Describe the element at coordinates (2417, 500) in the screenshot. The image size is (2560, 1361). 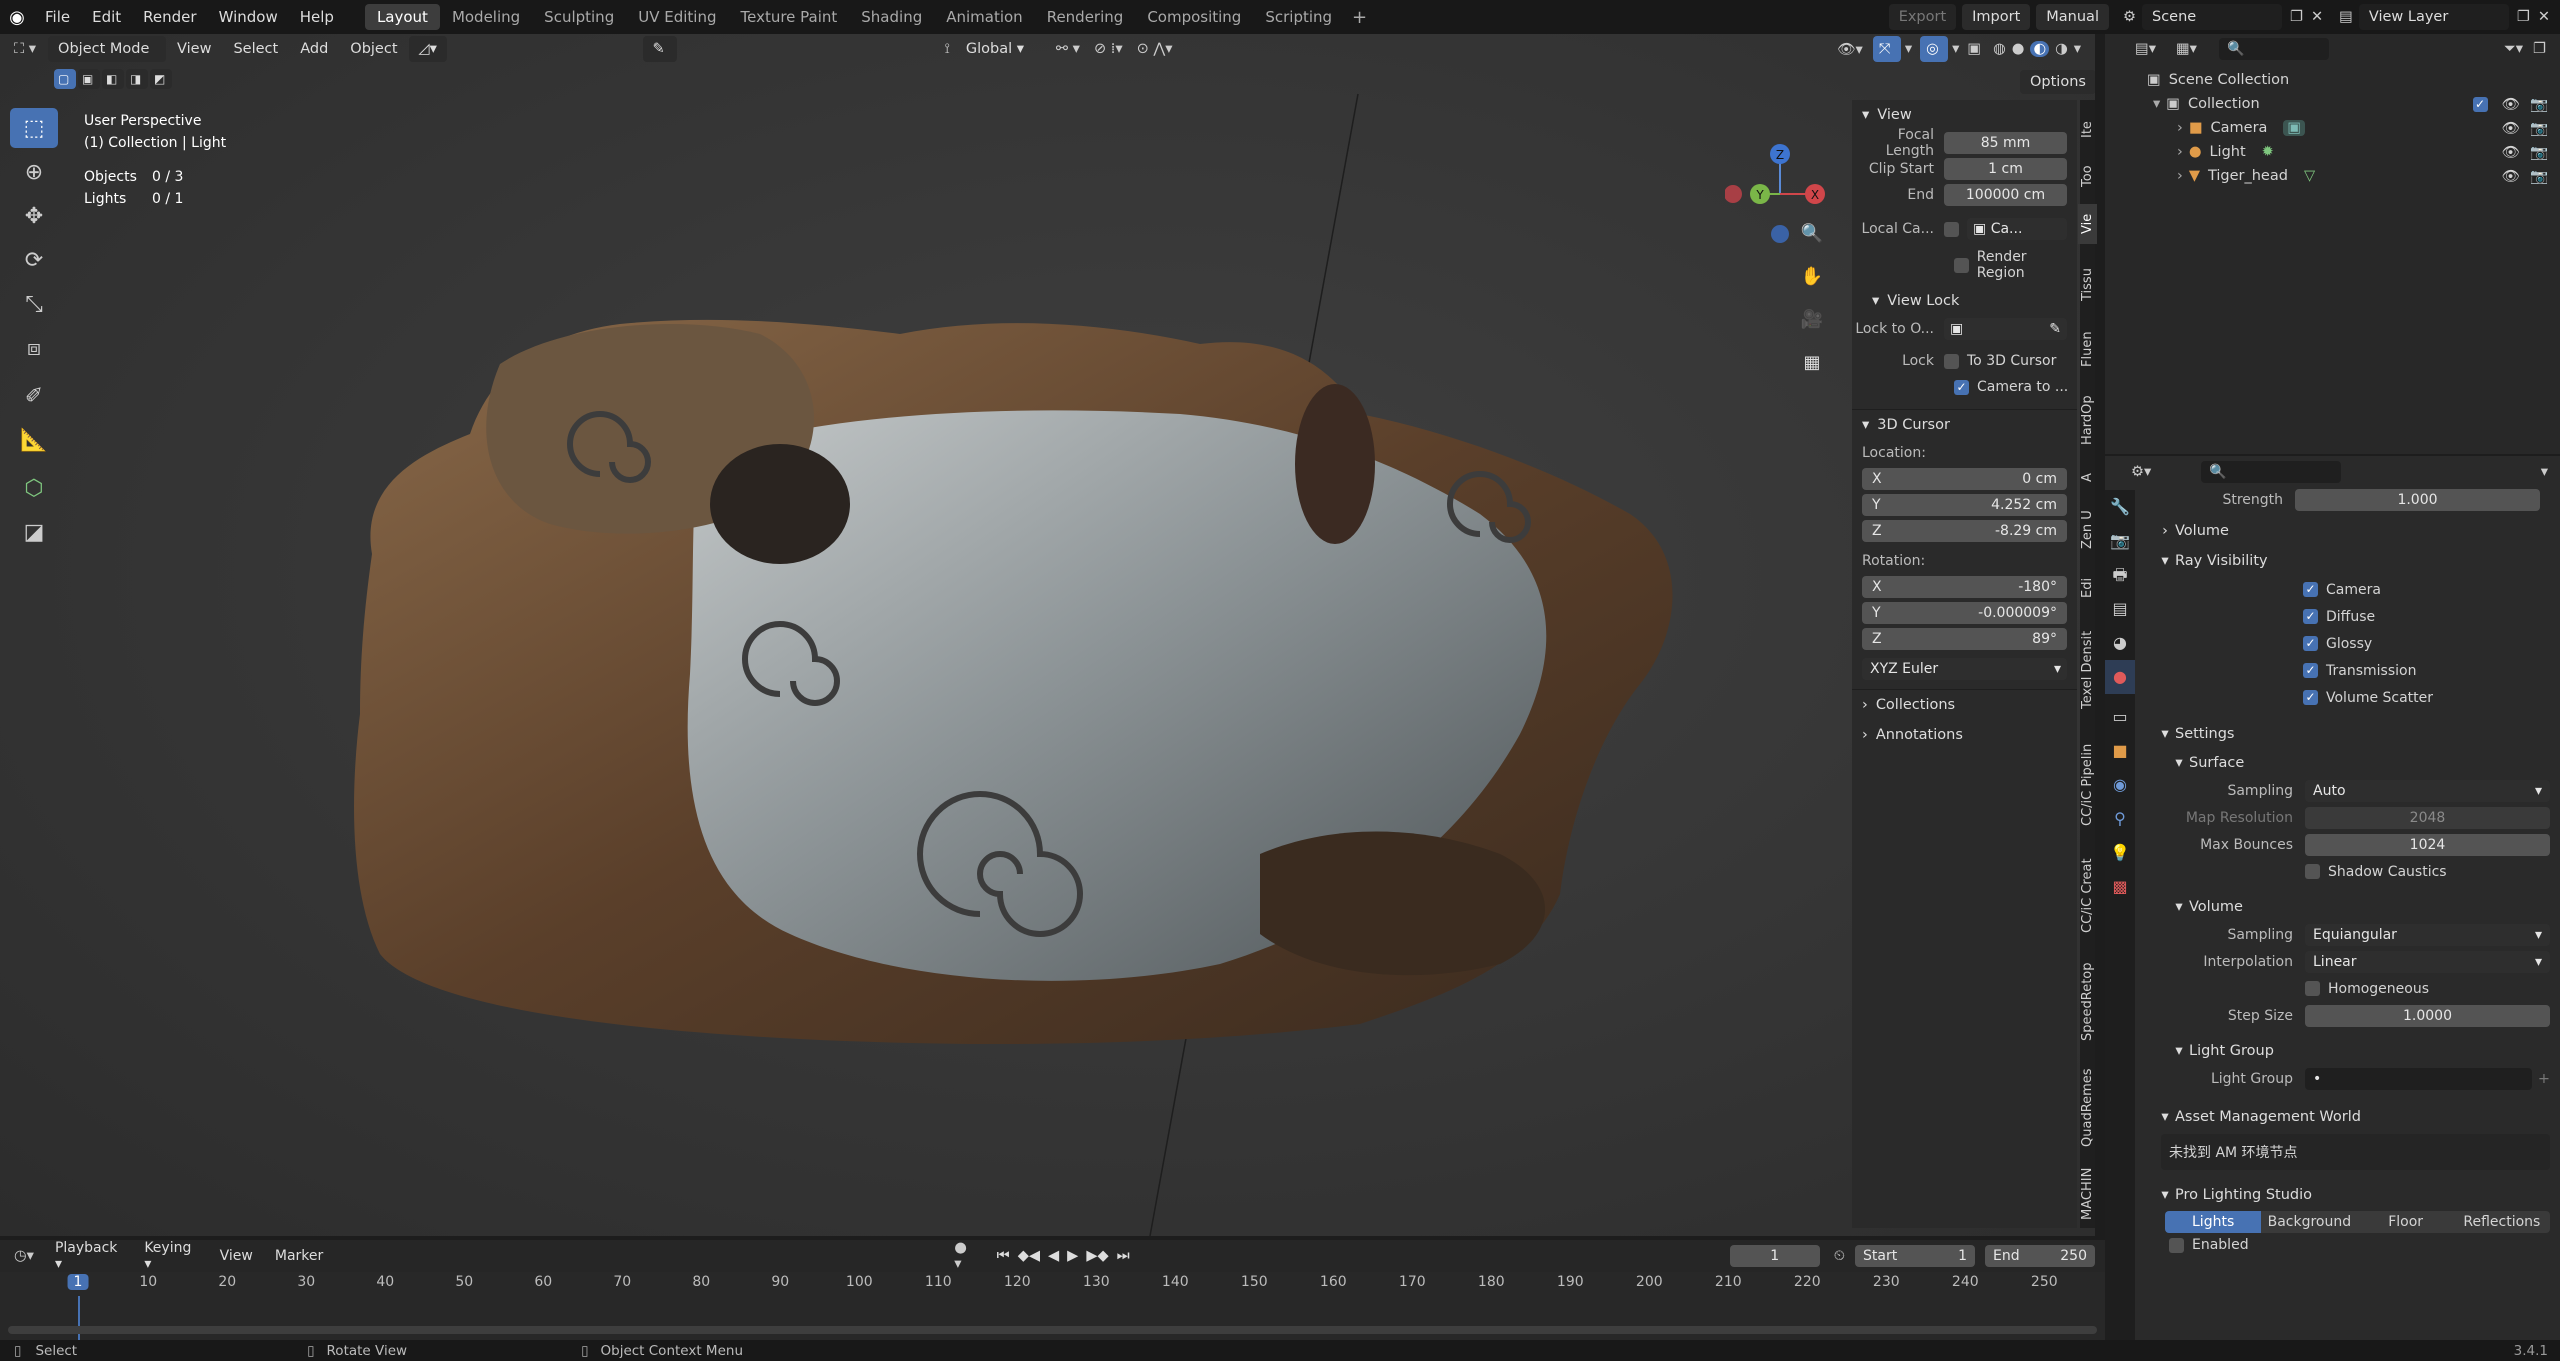
I see `strength-field: 1.000` at that location.